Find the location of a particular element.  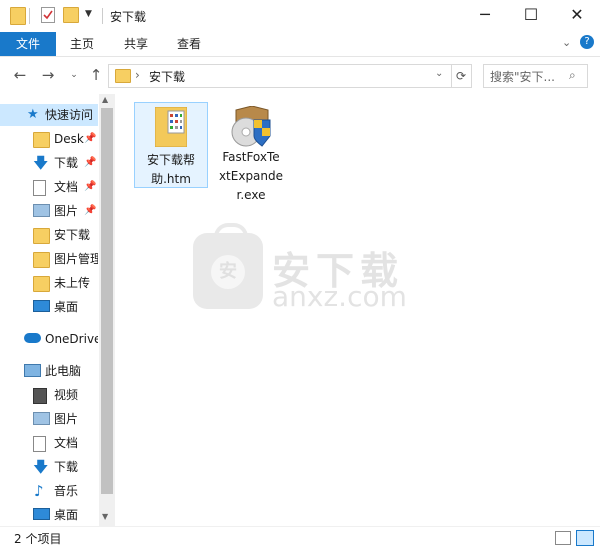

file-item-exe: FastFoxTe xtExpande r.exe is located at coordinates (251, 153).